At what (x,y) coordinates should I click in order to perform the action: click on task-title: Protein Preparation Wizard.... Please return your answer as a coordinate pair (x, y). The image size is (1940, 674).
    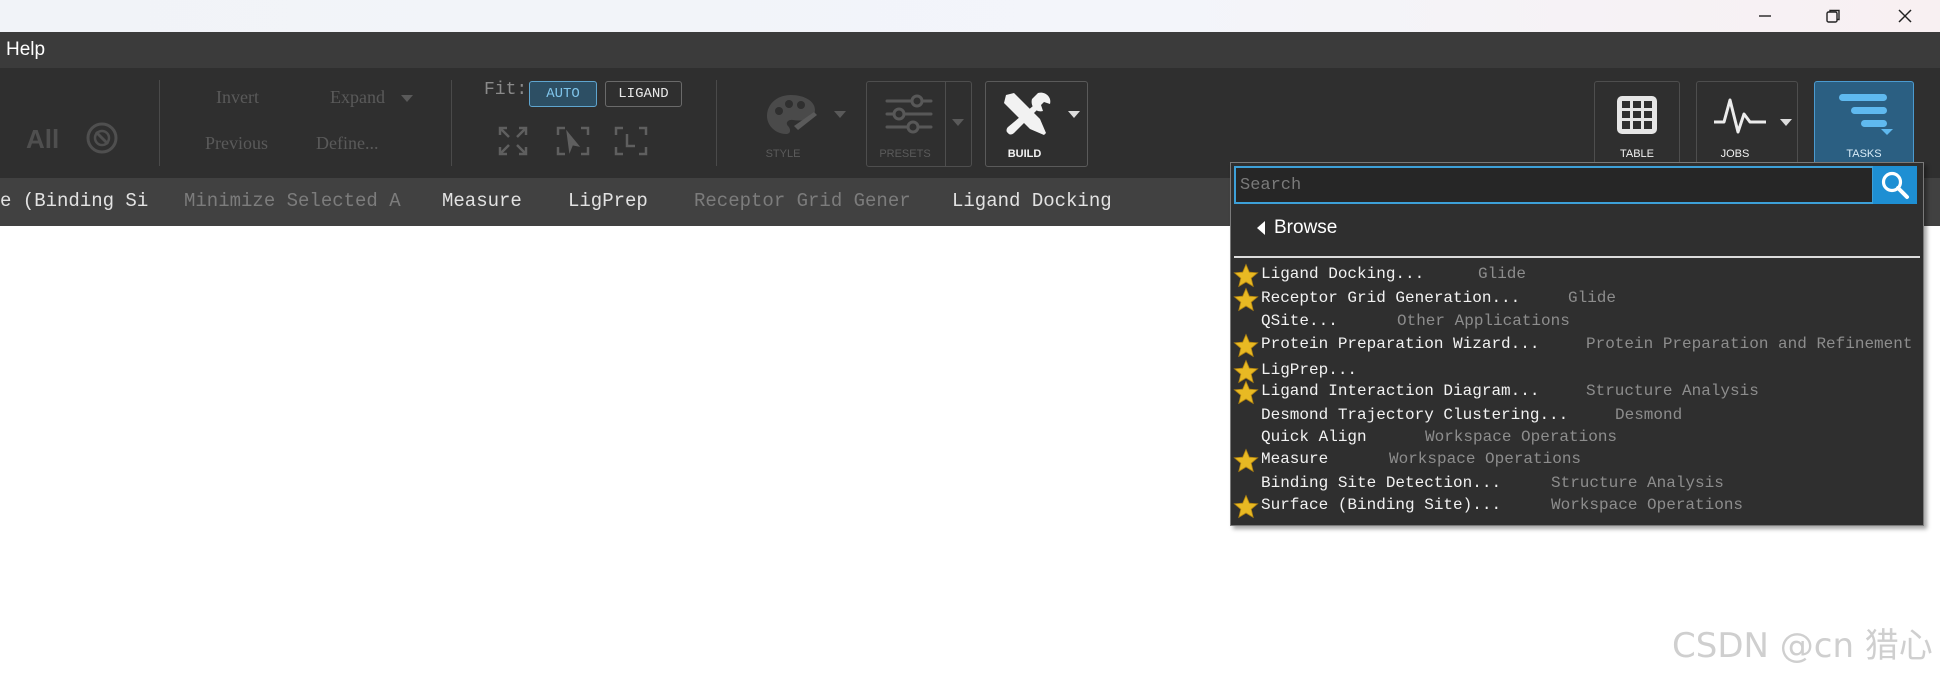
    Looking at the image, I should click on (1400, 344).